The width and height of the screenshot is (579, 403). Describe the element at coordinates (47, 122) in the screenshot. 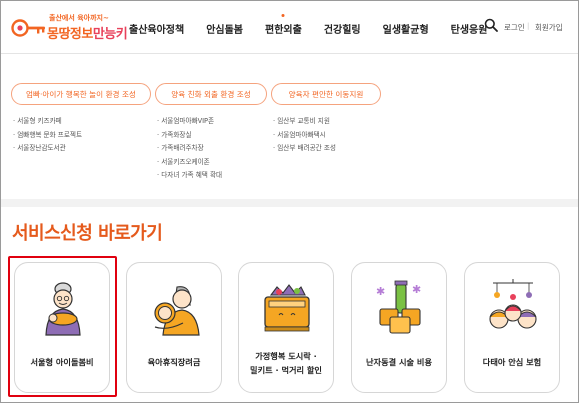

I see `menu-item: · 서울형 키즈카페` at that location.